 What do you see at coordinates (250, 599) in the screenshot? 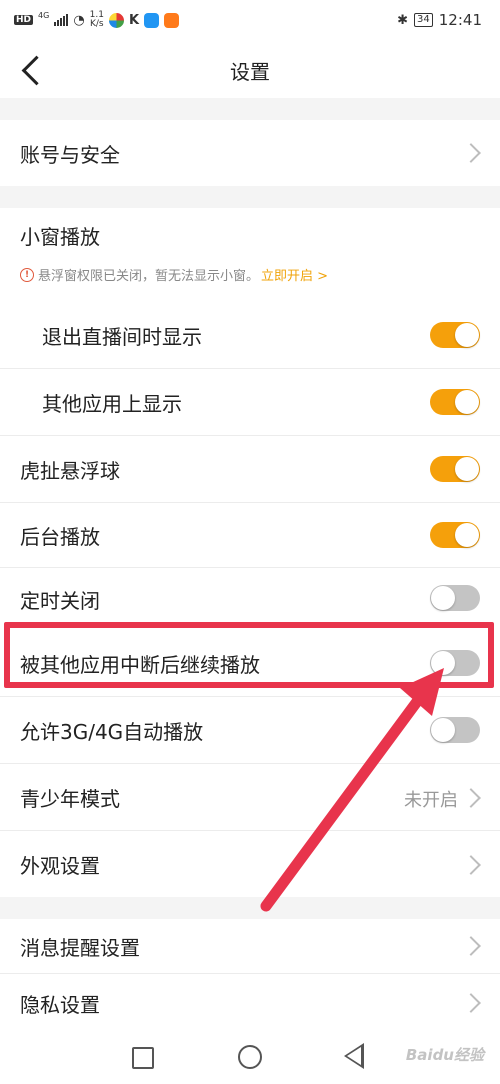
I see `settings-row-timer-close: 定时关闭` at bounding box center [250, 599].